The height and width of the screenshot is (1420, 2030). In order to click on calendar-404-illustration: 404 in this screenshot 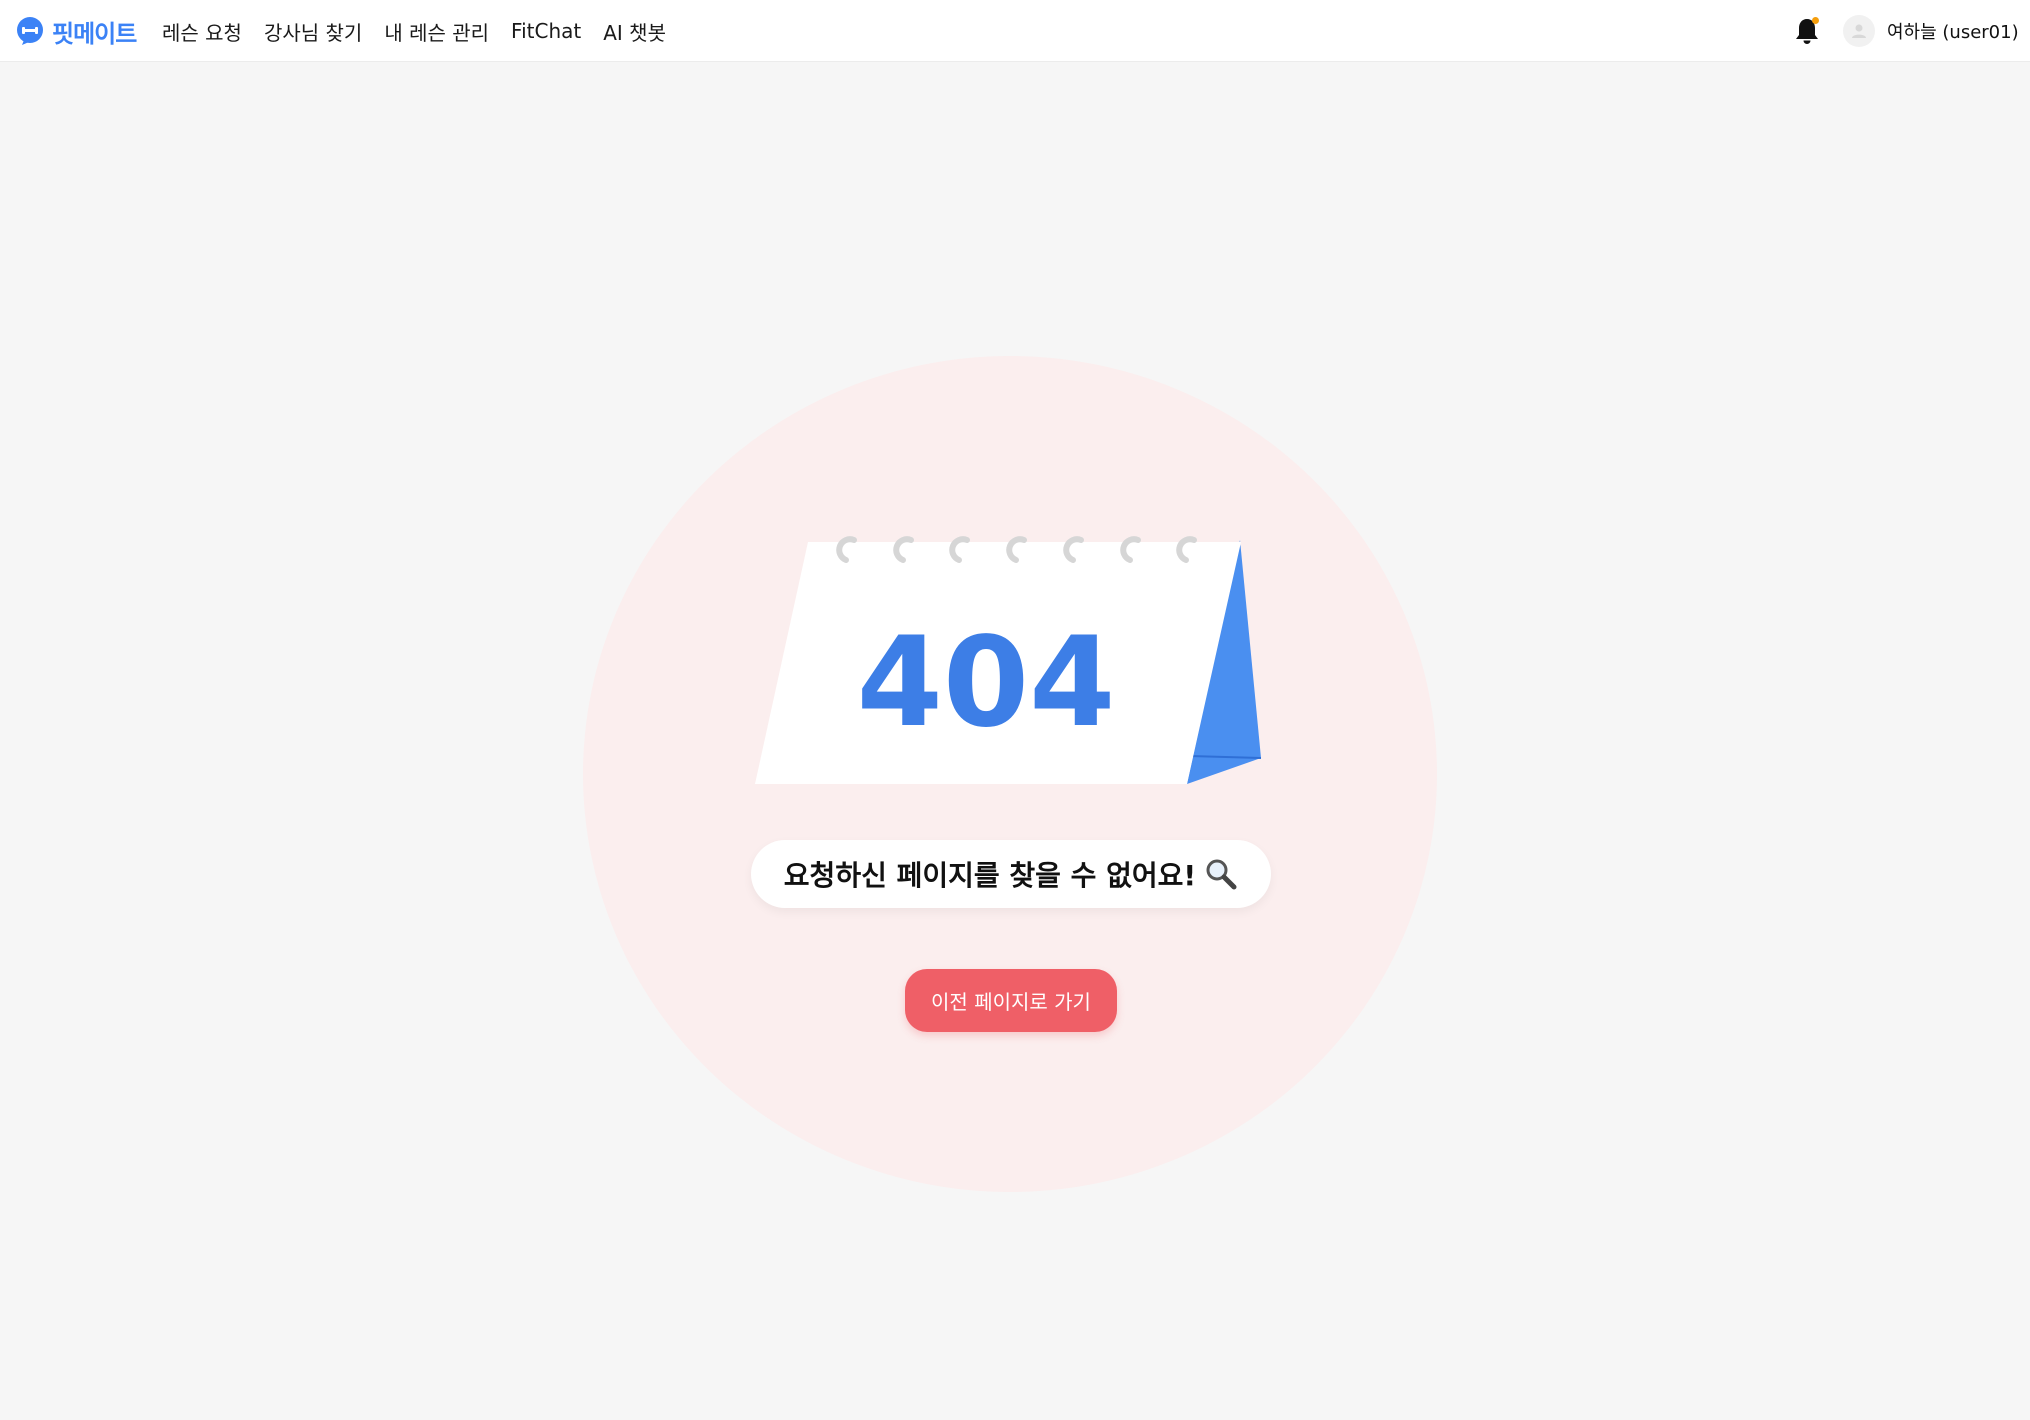, I will do `click(1008, 660)`.